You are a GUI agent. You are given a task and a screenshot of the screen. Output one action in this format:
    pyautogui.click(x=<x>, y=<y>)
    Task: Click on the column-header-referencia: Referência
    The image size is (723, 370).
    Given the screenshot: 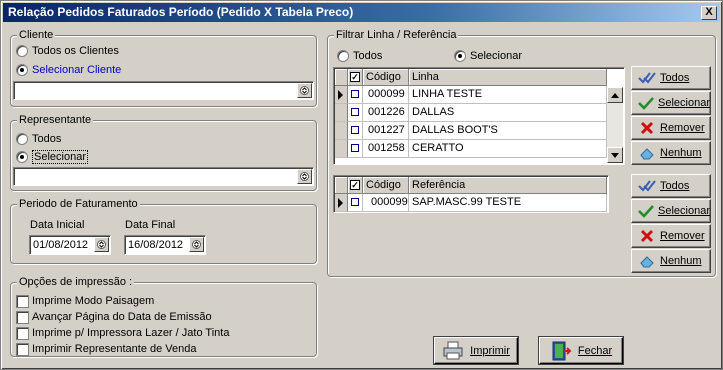 What is the action you would take?
    pyautogui.click(x=508, y=185)
    